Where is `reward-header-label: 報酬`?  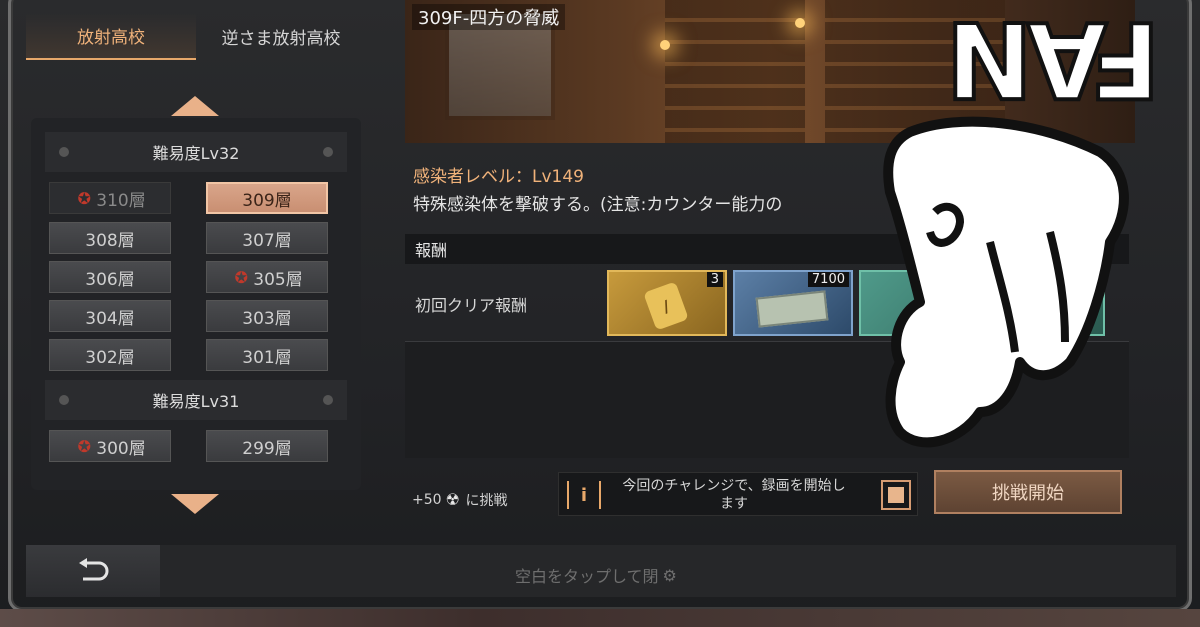 reward-header-label: 報酬 is located at coordinates (431, 250).